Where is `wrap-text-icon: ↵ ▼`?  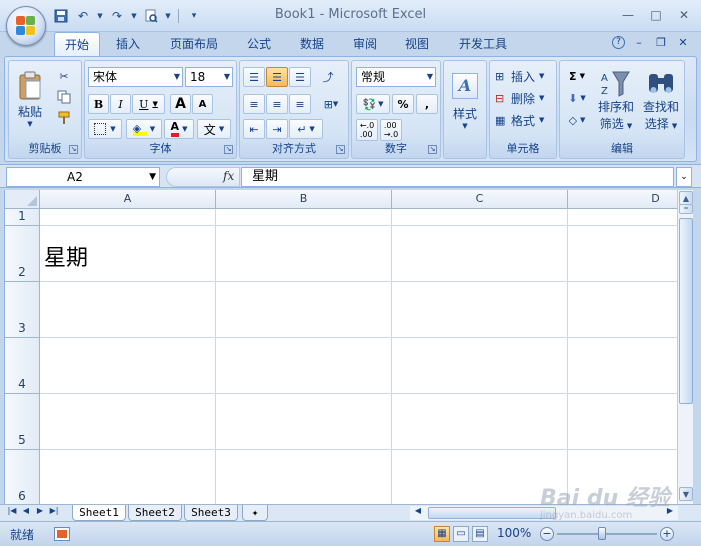 wrap-text-icon: ↵ ▼ is located at coordinates (306, 129).